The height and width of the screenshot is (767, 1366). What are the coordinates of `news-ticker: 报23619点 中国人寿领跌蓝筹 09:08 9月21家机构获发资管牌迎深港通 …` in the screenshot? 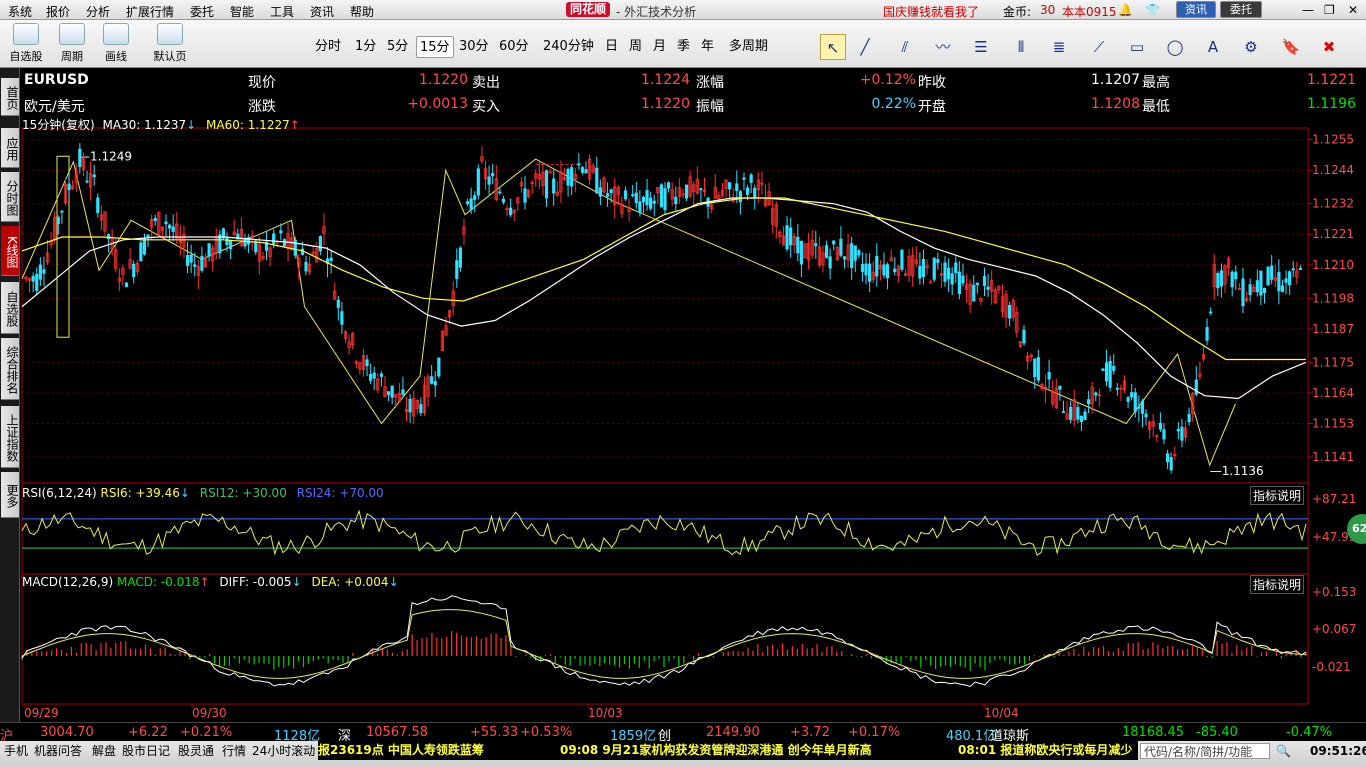 It's located at (728, 750).